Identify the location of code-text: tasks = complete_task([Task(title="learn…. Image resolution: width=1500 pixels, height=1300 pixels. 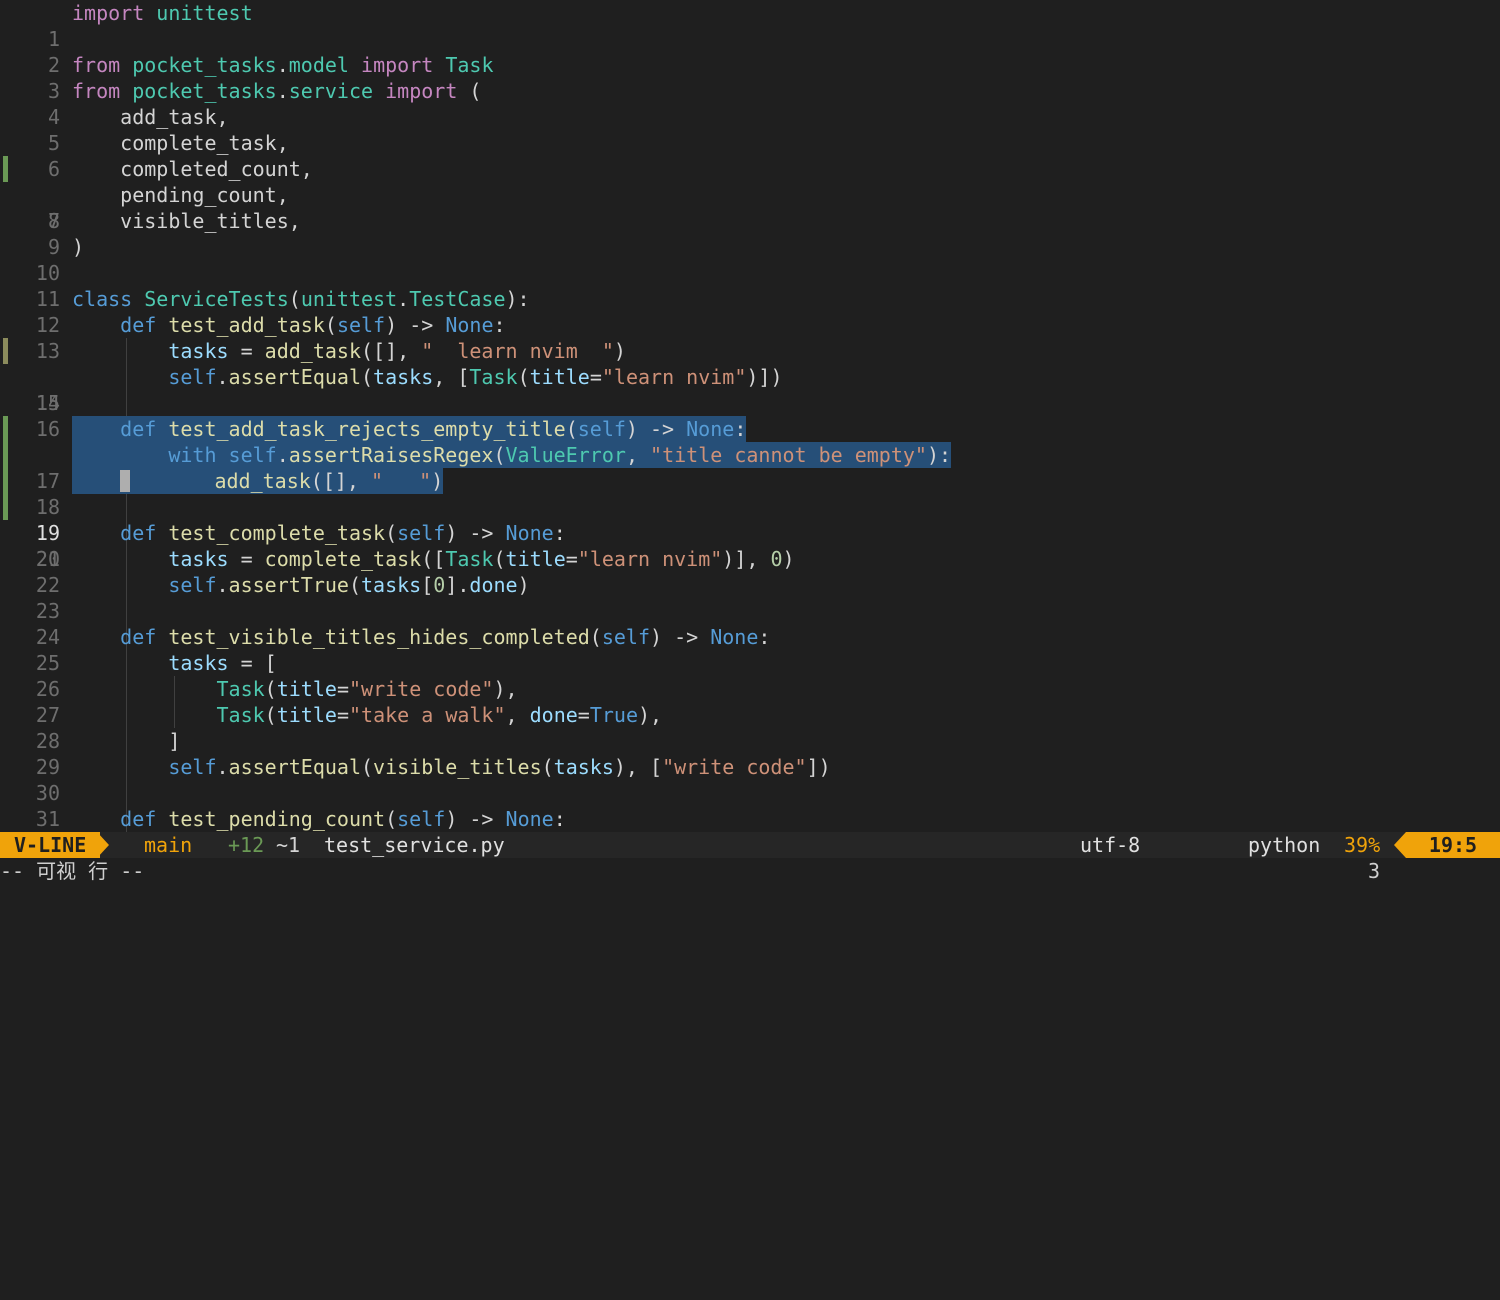
(433, 559).